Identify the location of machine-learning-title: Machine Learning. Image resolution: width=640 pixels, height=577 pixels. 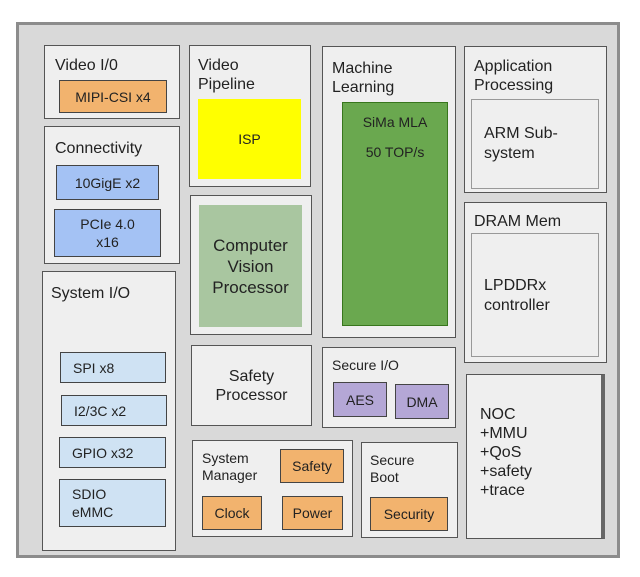
(363, 78).